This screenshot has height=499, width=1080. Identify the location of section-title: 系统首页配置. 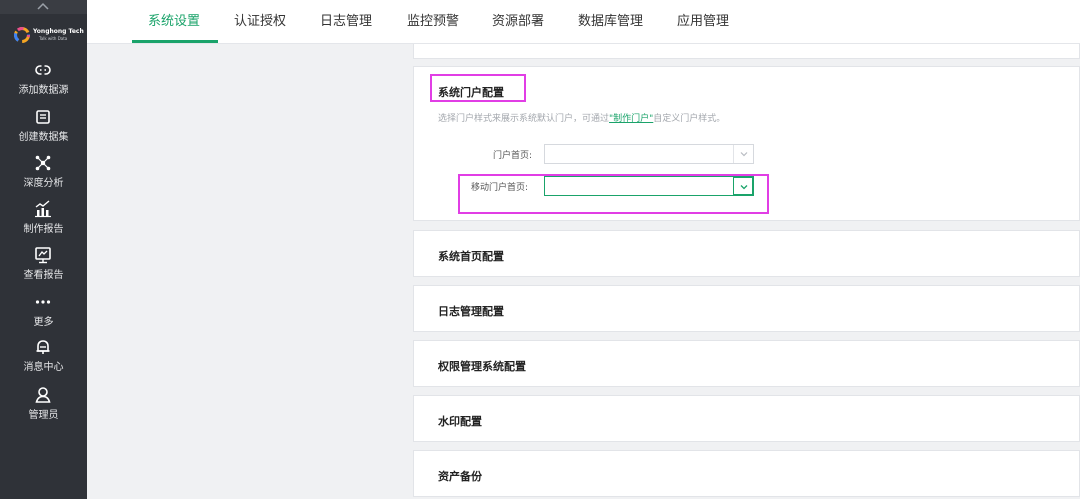
(471, 256).